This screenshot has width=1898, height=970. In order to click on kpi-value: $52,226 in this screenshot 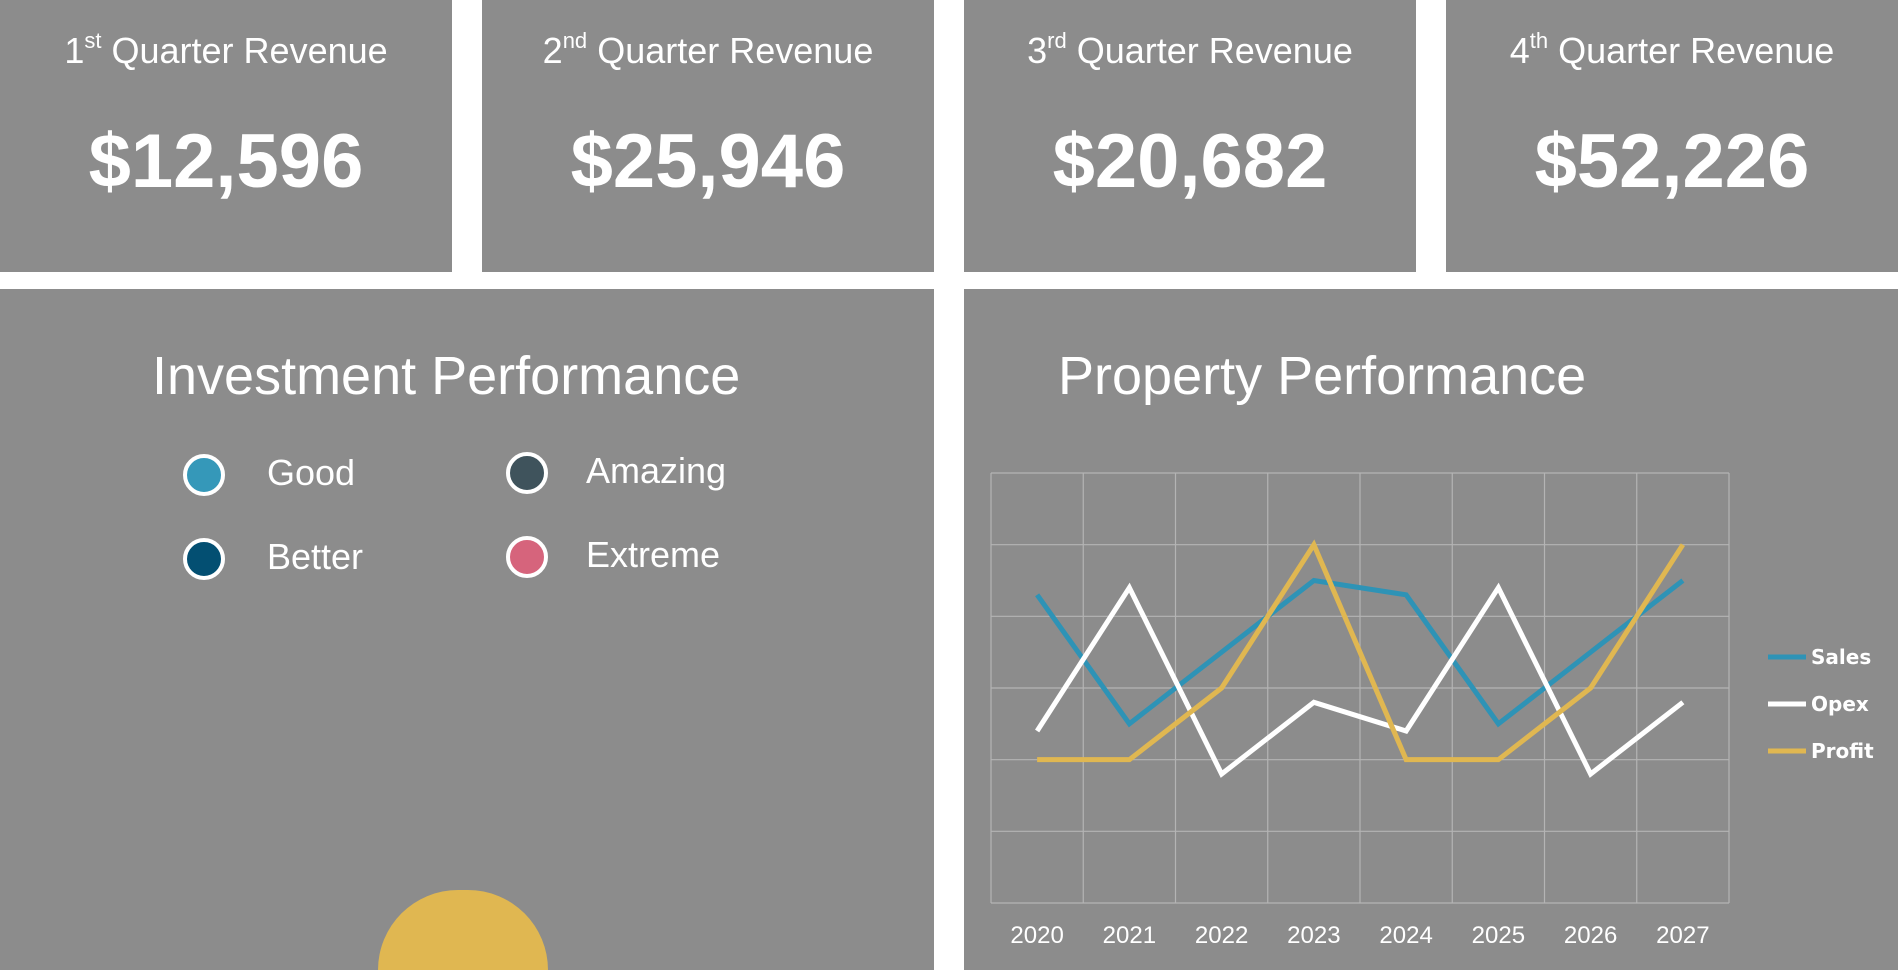, I will do `click(1672, 161)`.